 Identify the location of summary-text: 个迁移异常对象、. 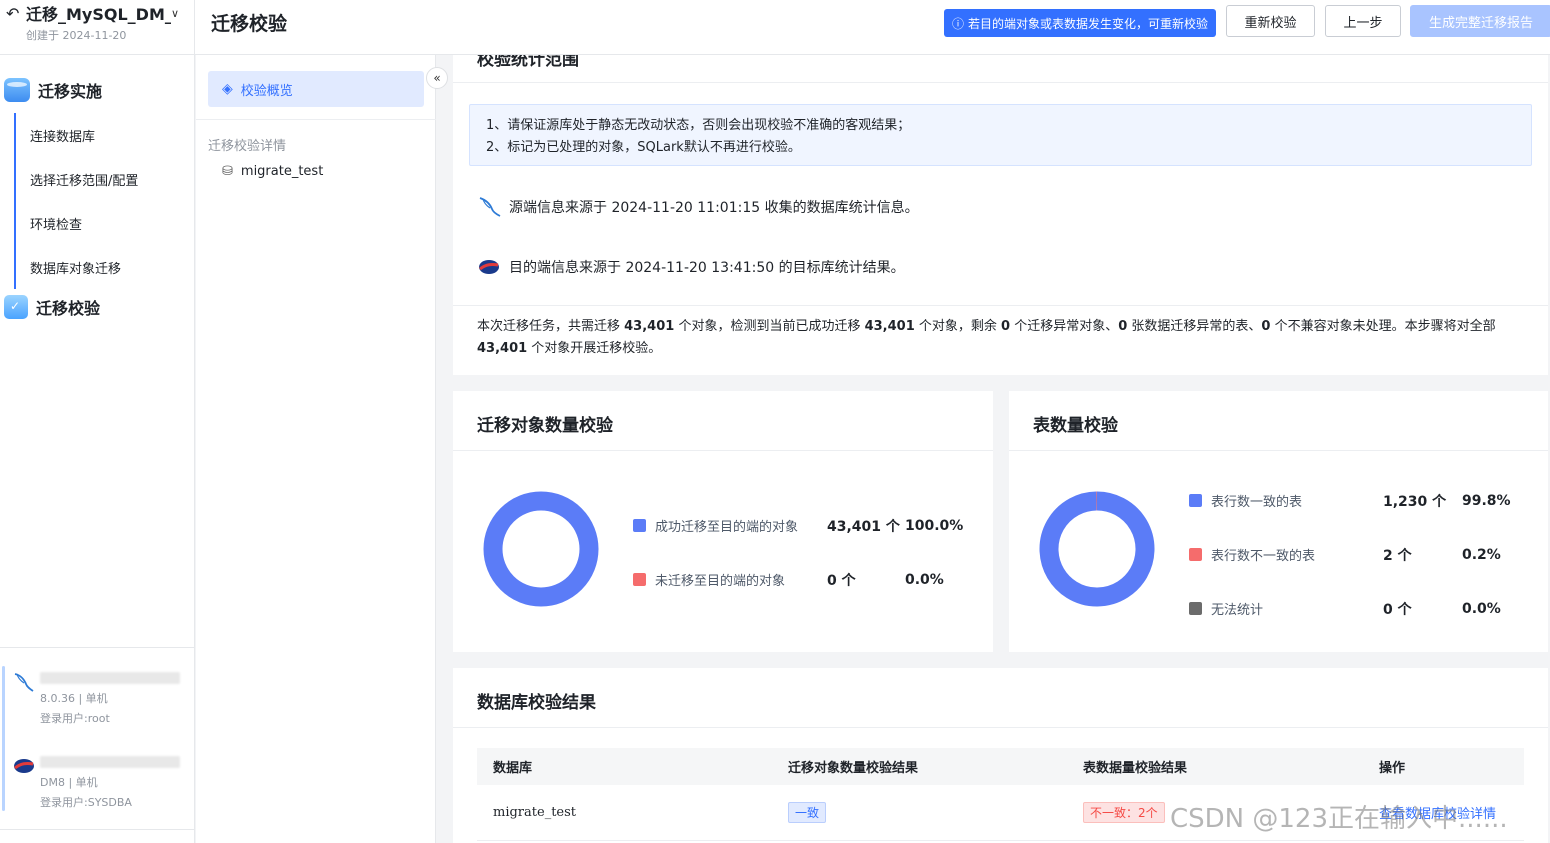
(1064, 326).